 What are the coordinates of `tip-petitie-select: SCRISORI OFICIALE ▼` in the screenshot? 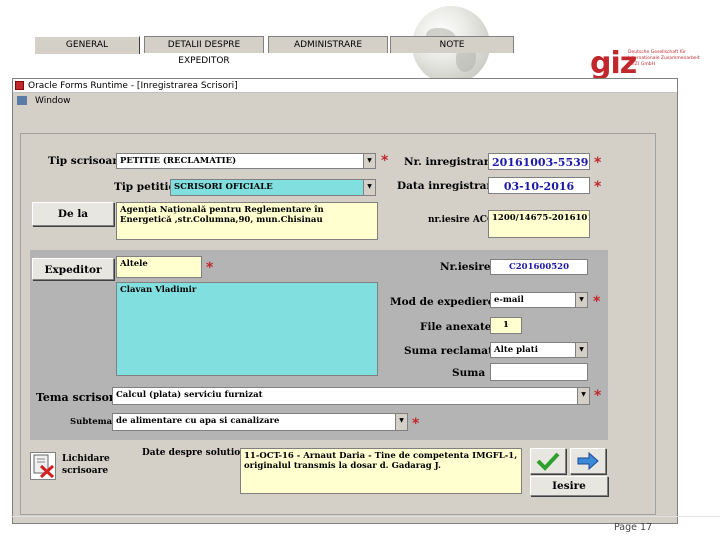 It's located at (273, 187).